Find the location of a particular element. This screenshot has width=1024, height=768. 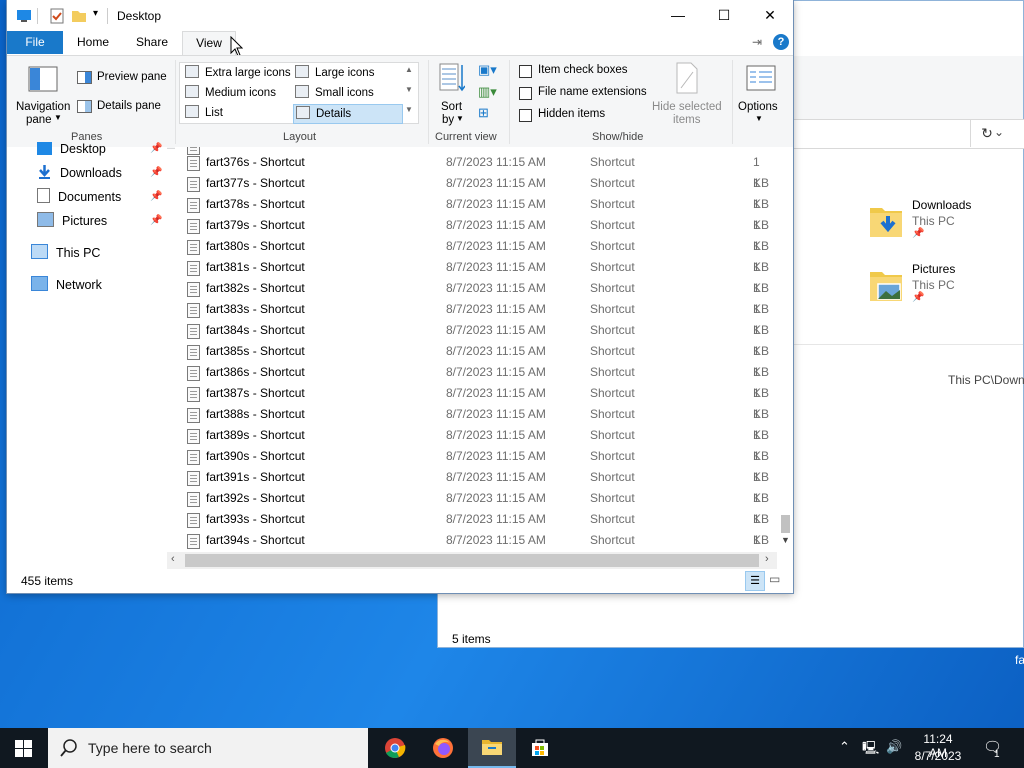

details-pane-button: Details pane is located at coordinates (125, 107).